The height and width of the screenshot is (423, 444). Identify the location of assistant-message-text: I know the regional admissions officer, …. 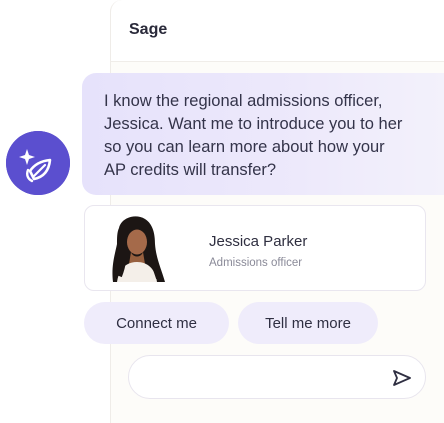
(253, 135).